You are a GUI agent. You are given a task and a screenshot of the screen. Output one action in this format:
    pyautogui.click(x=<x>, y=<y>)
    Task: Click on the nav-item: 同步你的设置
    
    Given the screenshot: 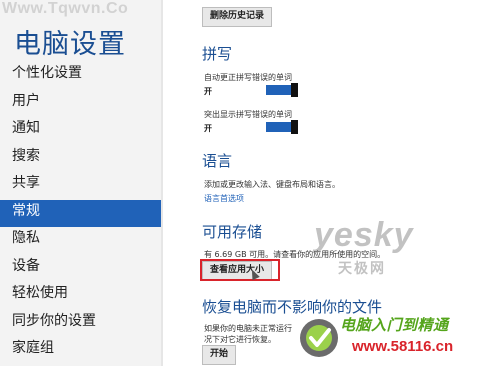 What is the action you would take?
    pyautogui.click(x=81, y=324)
    